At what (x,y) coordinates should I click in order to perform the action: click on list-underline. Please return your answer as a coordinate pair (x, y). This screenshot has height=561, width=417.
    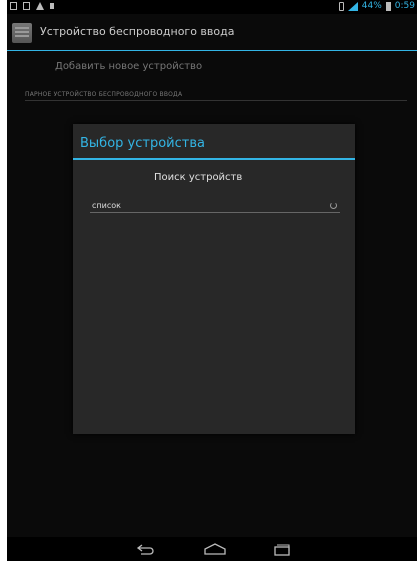
    Looking at the image, I should click on (215, 212).